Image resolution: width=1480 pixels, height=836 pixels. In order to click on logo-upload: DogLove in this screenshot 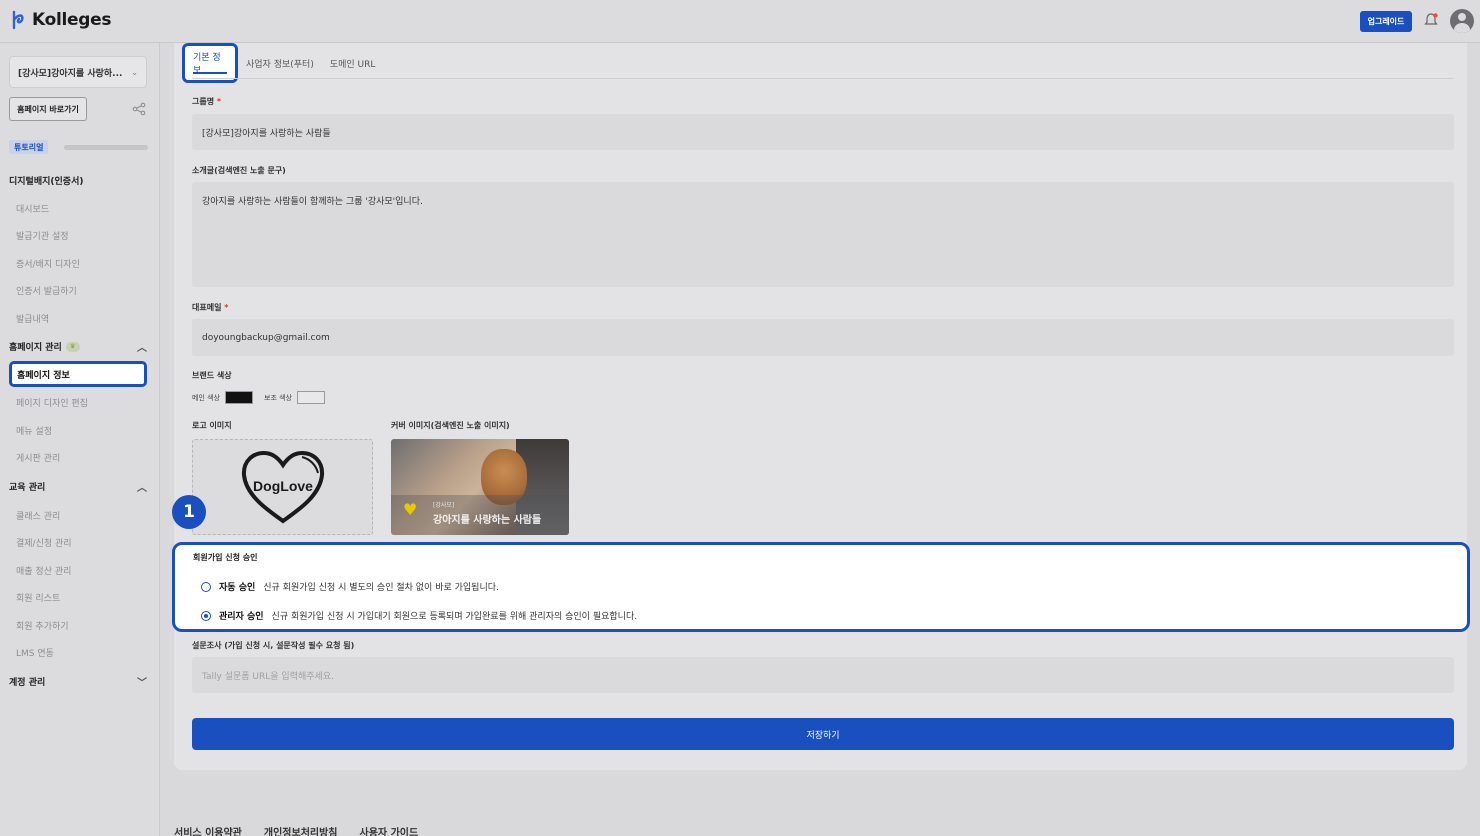, I will do `click(282, 487)`.